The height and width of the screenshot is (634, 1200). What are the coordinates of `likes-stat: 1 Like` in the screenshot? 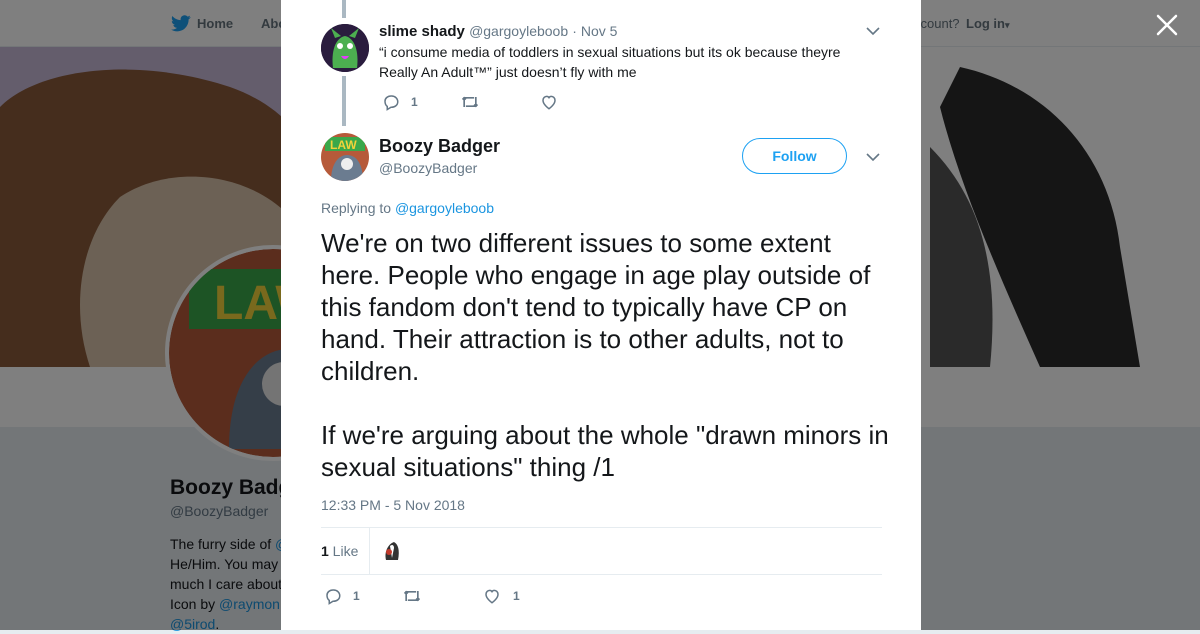 It's located at (345, 551).